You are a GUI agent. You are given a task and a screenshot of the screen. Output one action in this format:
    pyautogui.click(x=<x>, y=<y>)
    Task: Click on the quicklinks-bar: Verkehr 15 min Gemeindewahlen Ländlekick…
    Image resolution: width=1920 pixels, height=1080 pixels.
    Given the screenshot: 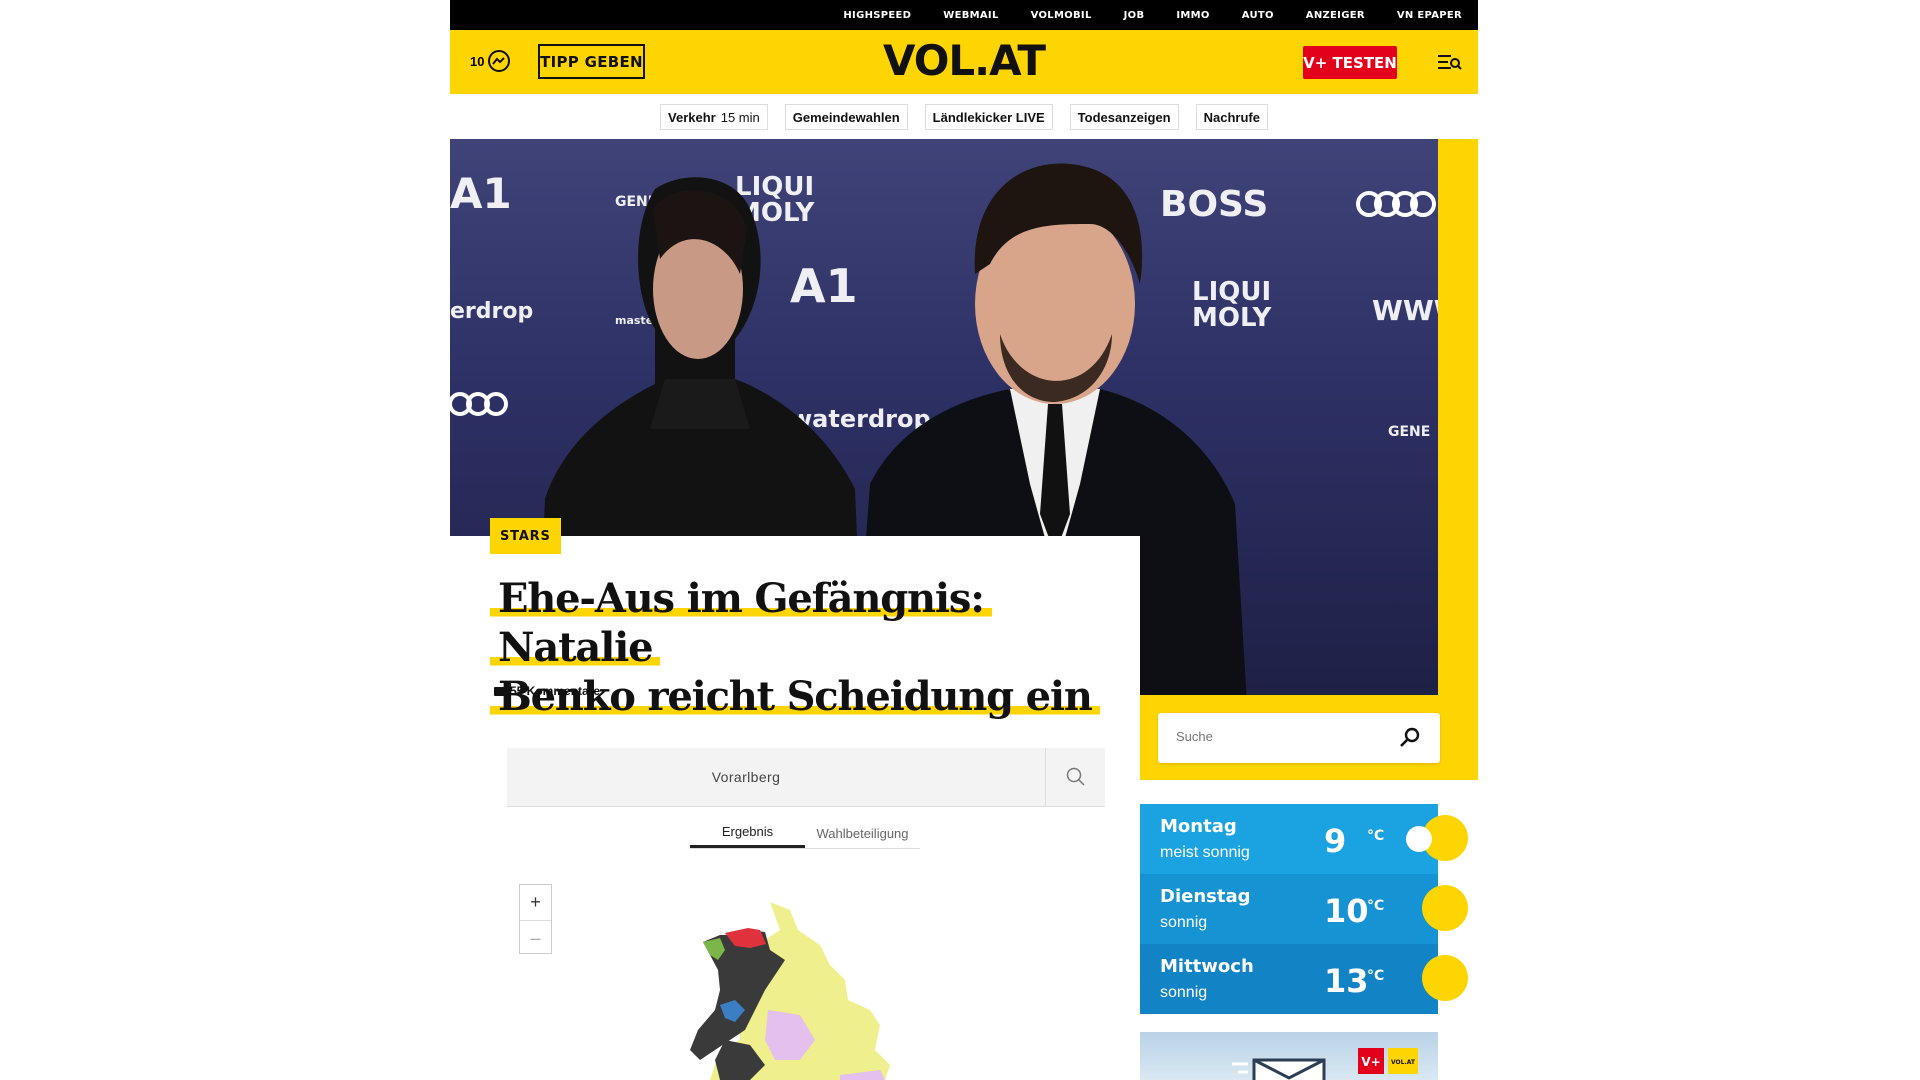 What is the action you would take?
    pyautogui.click(x=964, y=117)
    